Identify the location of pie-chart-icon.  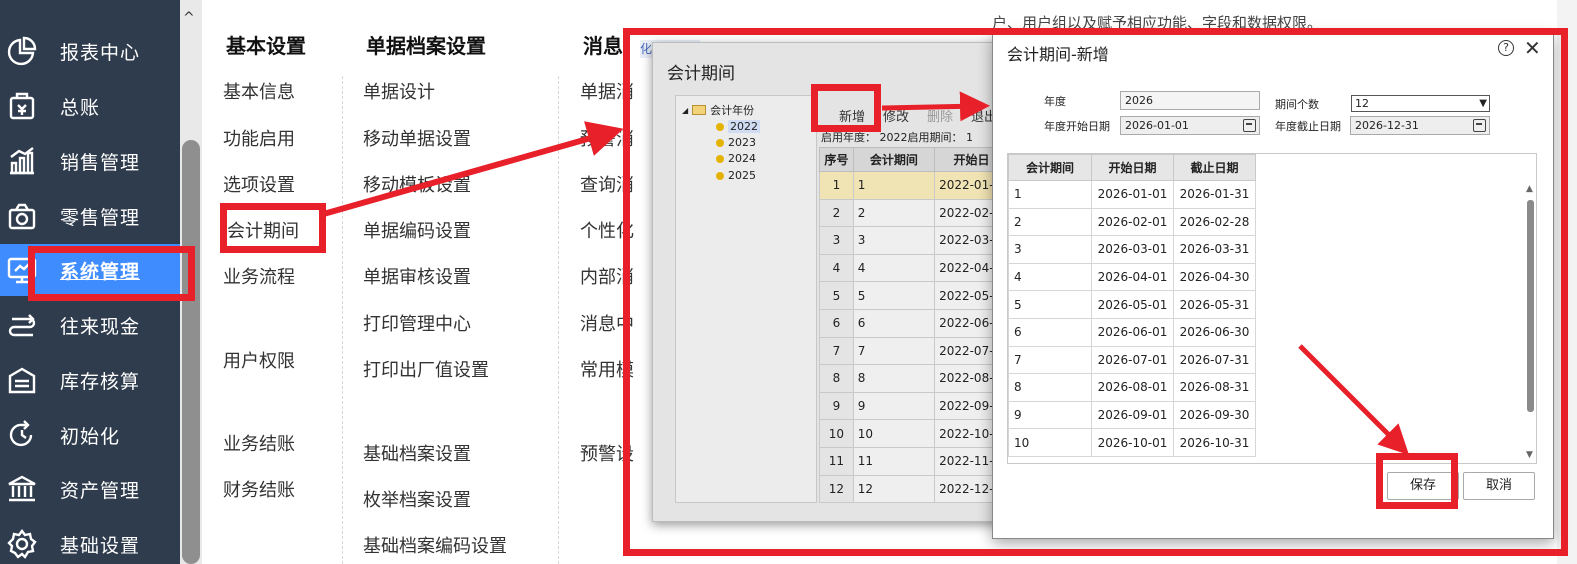
(22, 51).